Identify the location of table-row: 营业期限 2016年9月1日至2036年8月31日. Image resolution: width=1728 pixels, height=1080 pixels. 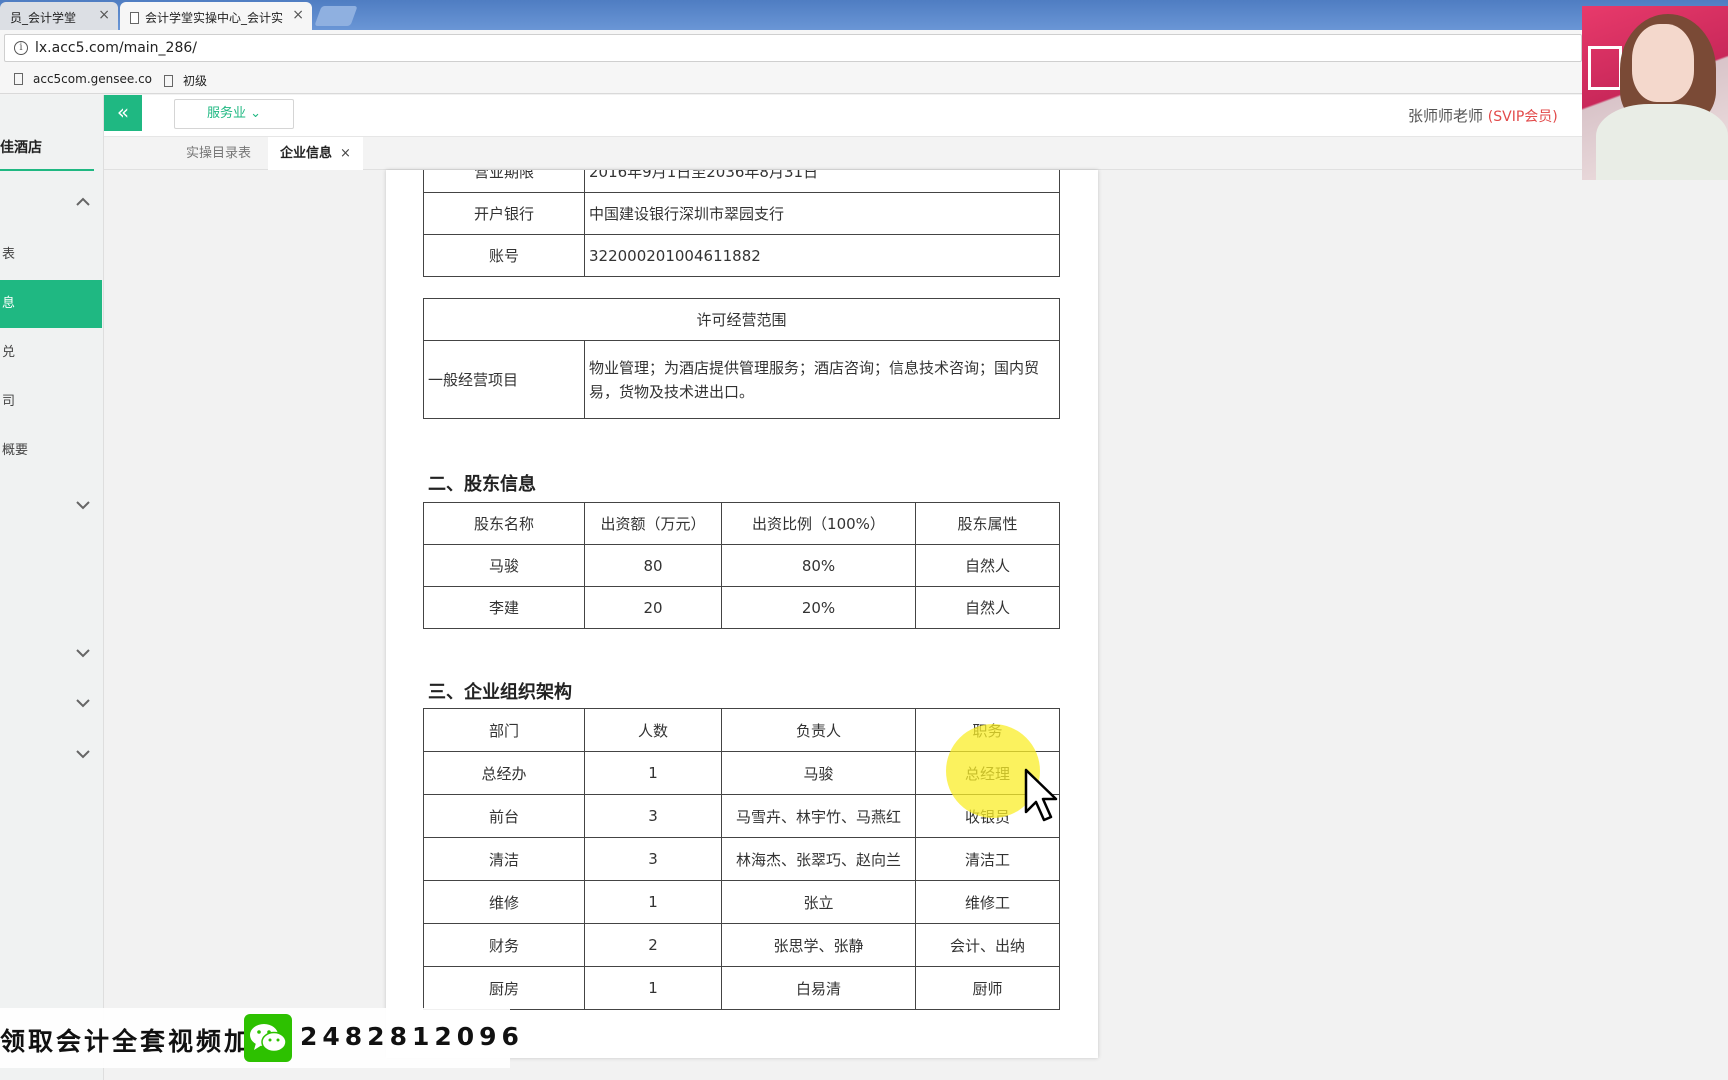
(741, 181).